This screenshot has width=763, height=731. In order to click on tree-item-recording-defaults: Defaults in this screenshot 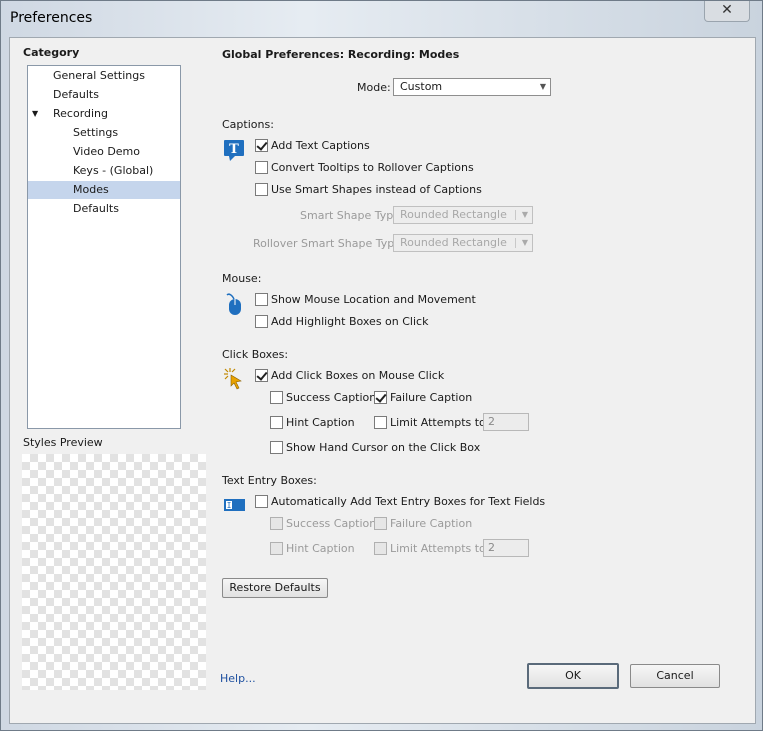, I will do `click(104, 209)`.